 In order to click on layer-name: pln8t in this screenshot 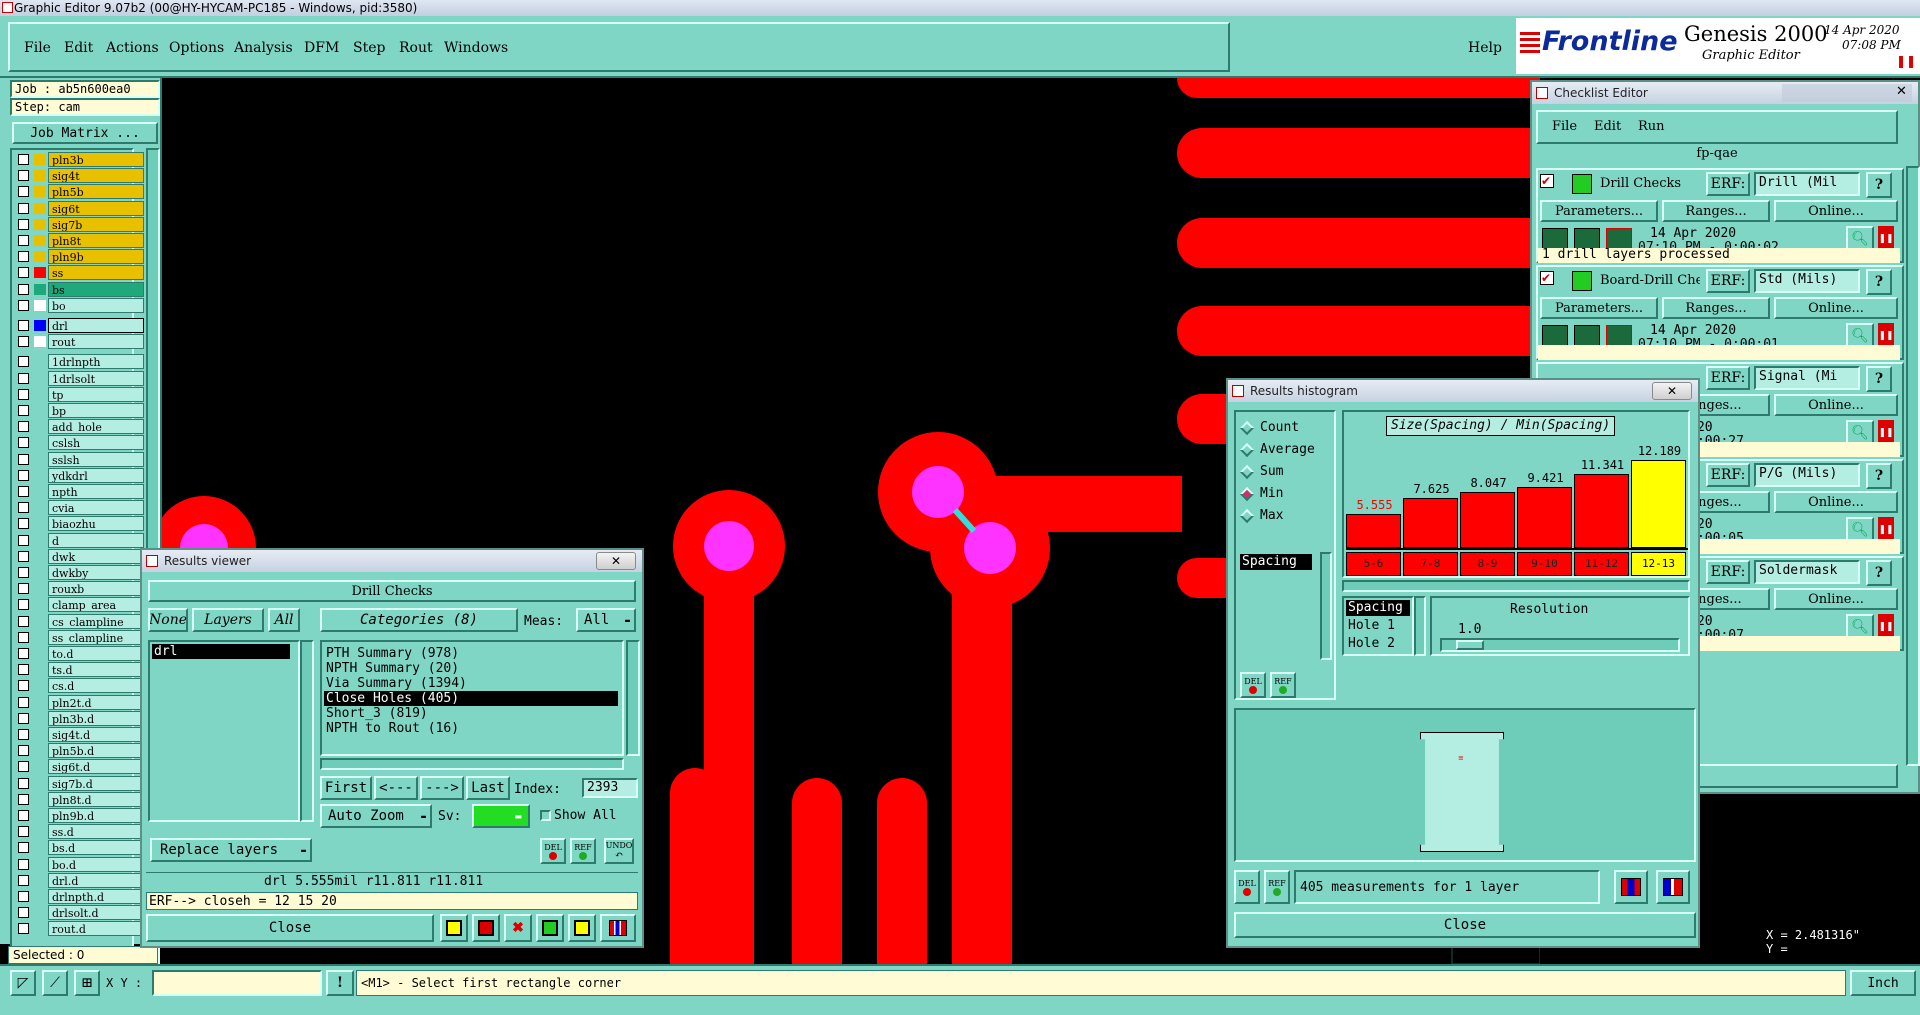, I will do `click(96, 240)`.